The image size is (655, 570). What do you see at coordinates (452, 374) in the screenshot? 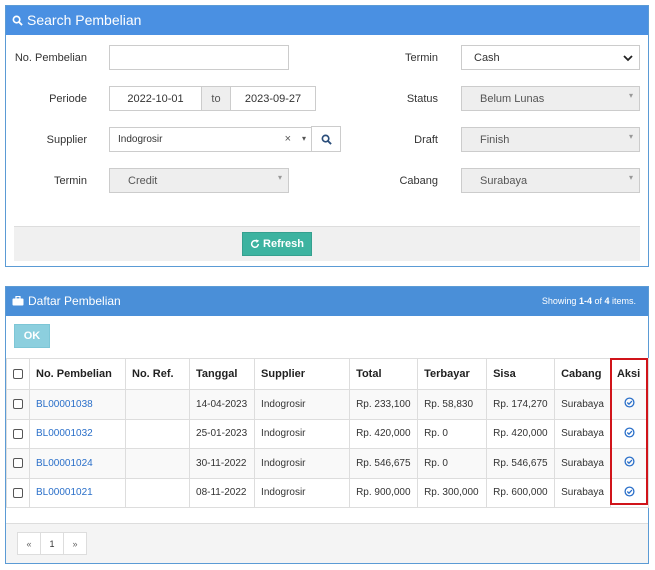
I see `col-terbayar: Terbayar` at bounding box center [452, 374].